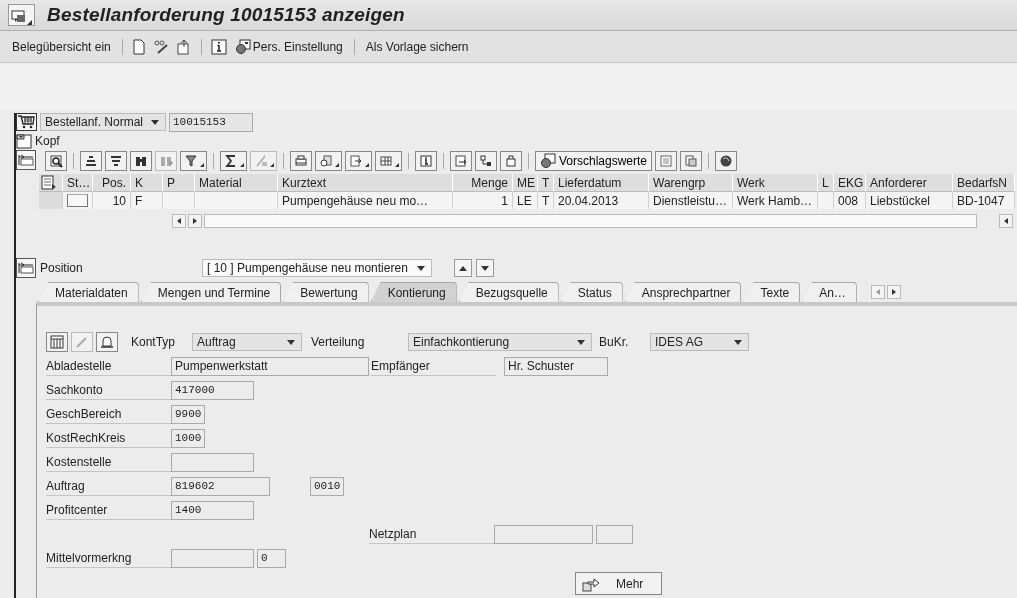 The image size is (1017, 598). I want to click on column-header: ME, so click(525, 183).